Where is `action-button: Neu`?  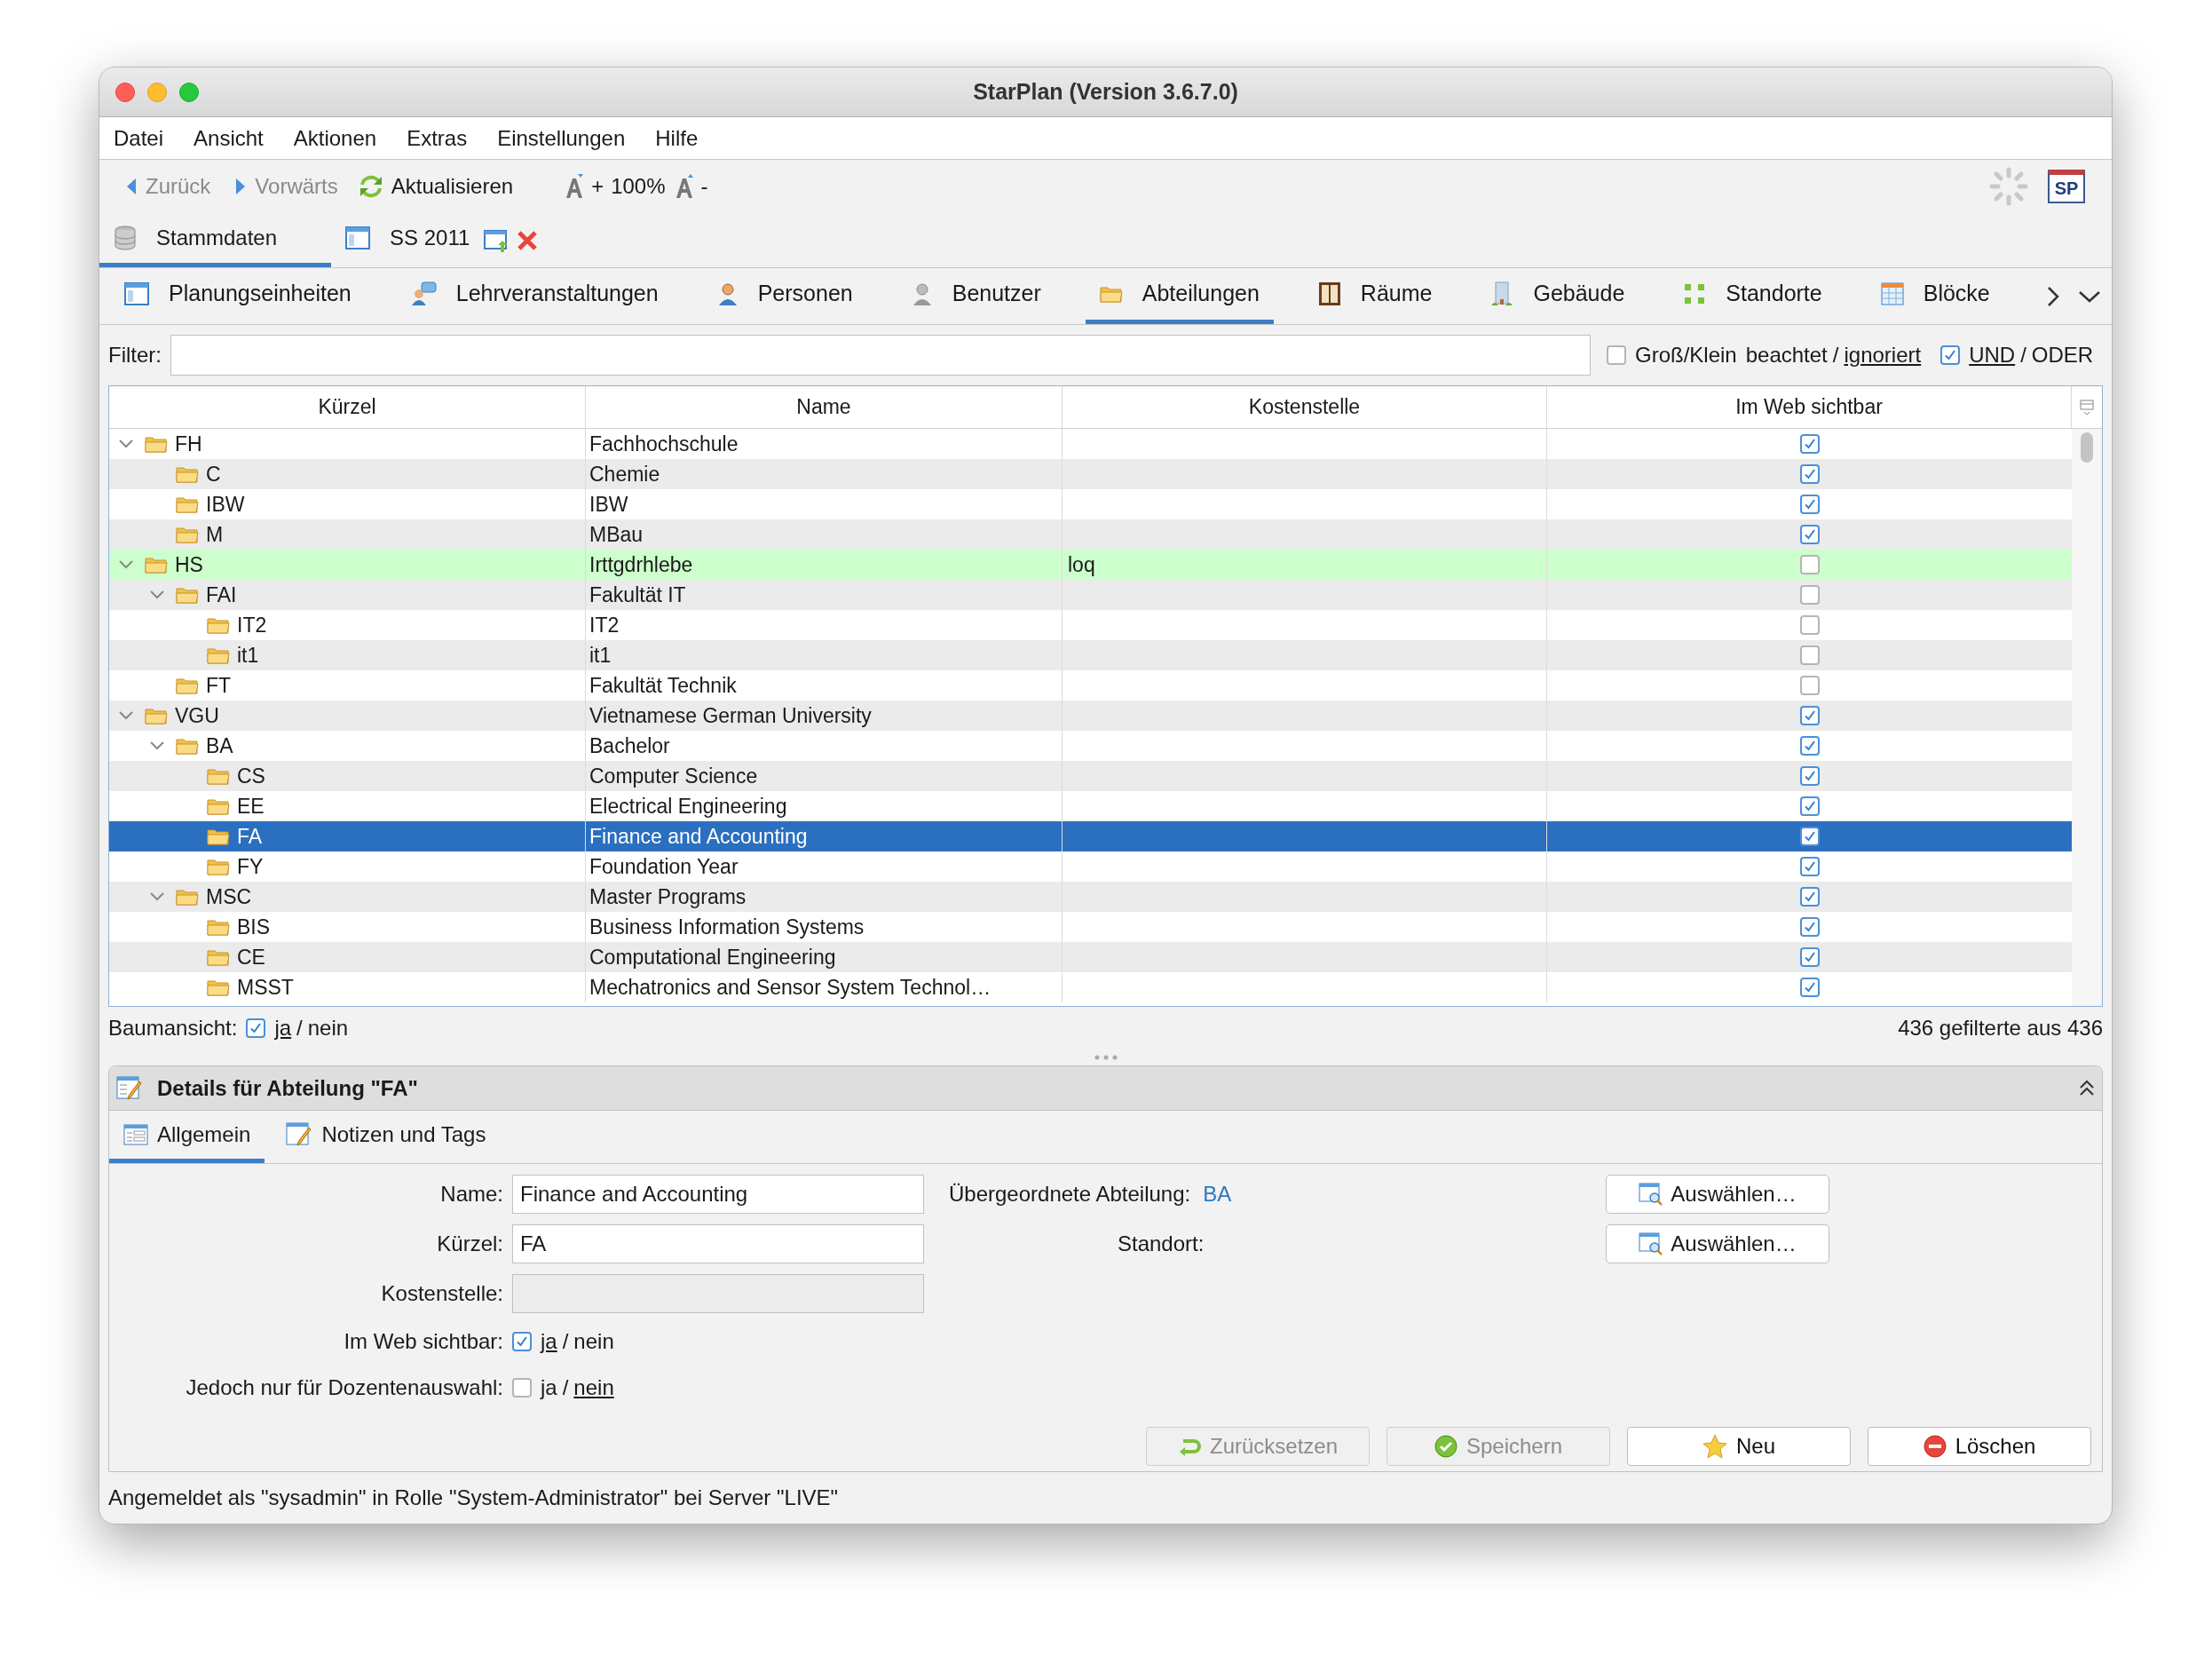
action-button: Neu is located at coordinates (1739, 1446).